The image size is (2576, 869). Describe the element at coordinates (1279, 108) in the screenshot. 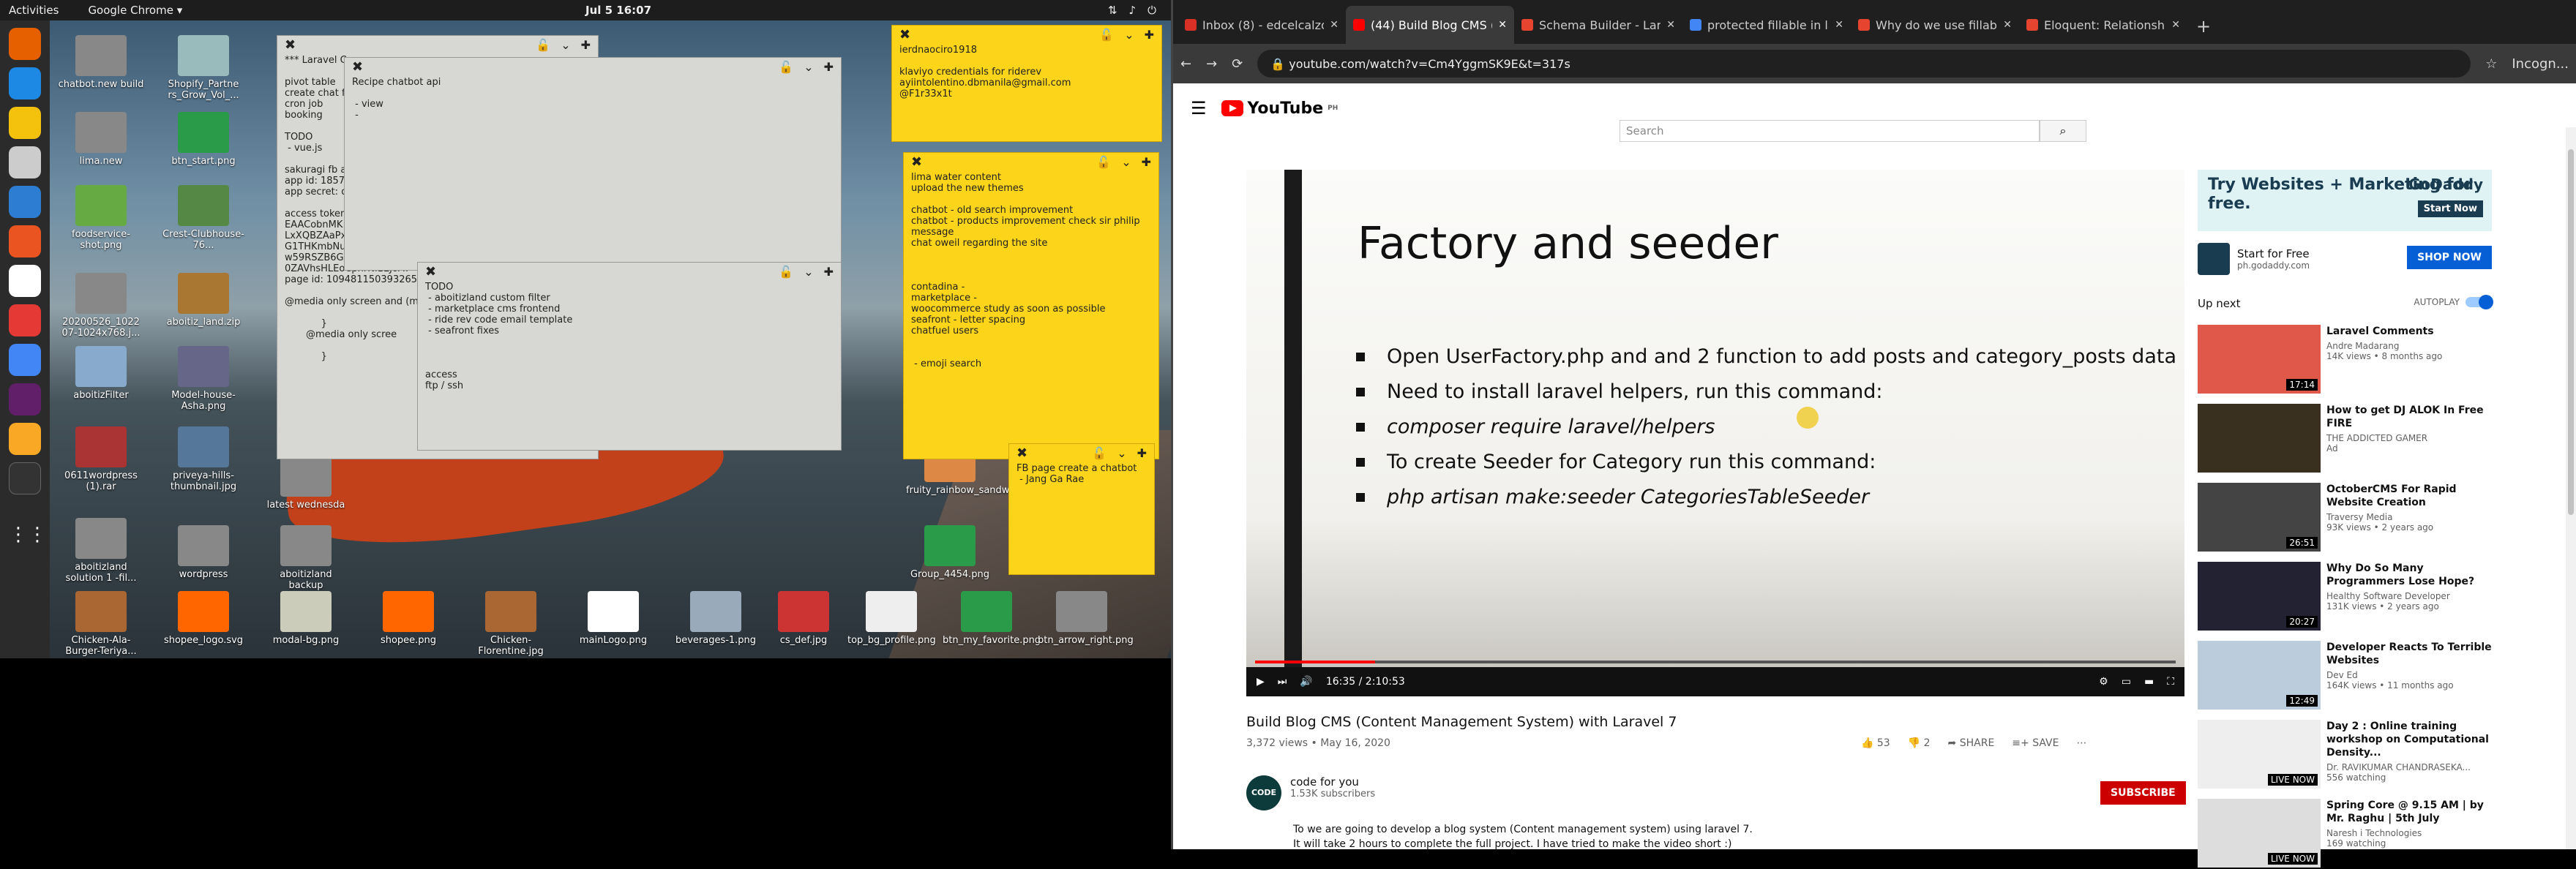

I see `youtube-logo: YouTube PH` at that location.